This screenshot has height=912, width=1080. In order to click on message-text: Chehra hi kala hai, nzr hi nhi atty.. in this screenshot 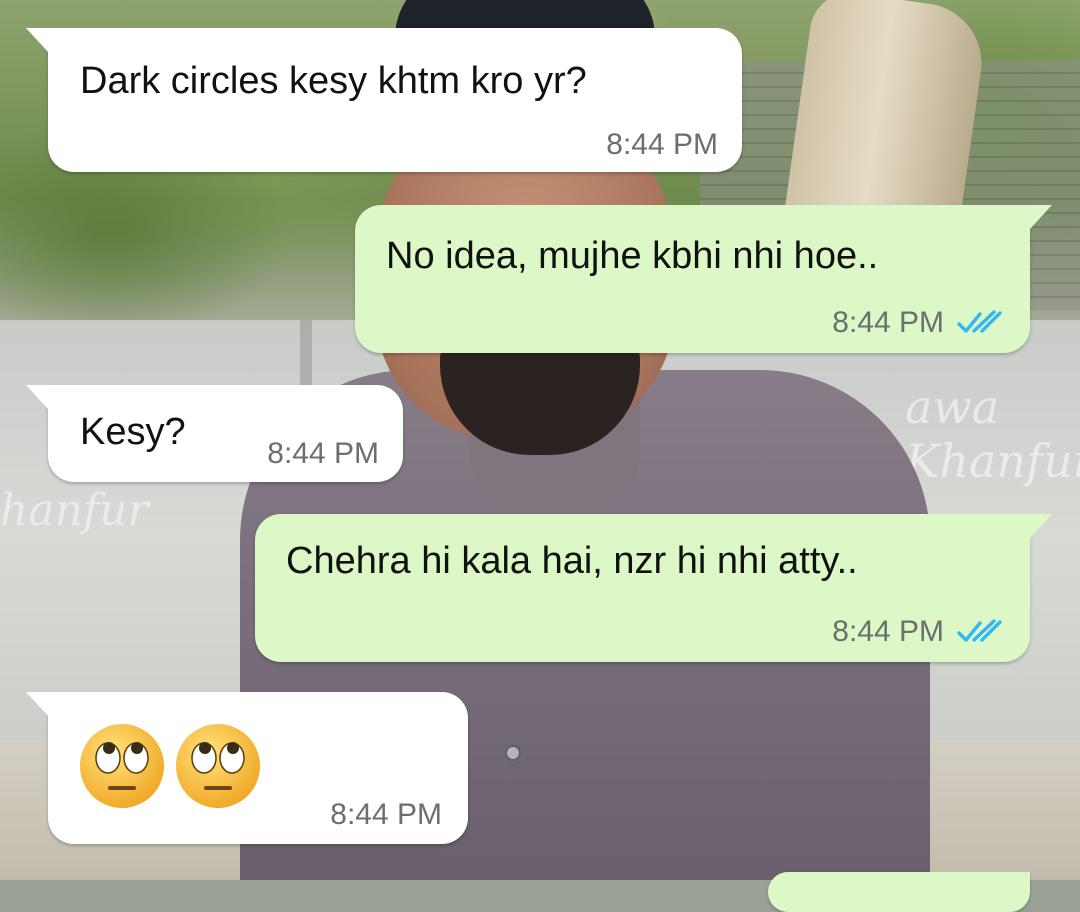, I will do `click(572, 561)`.